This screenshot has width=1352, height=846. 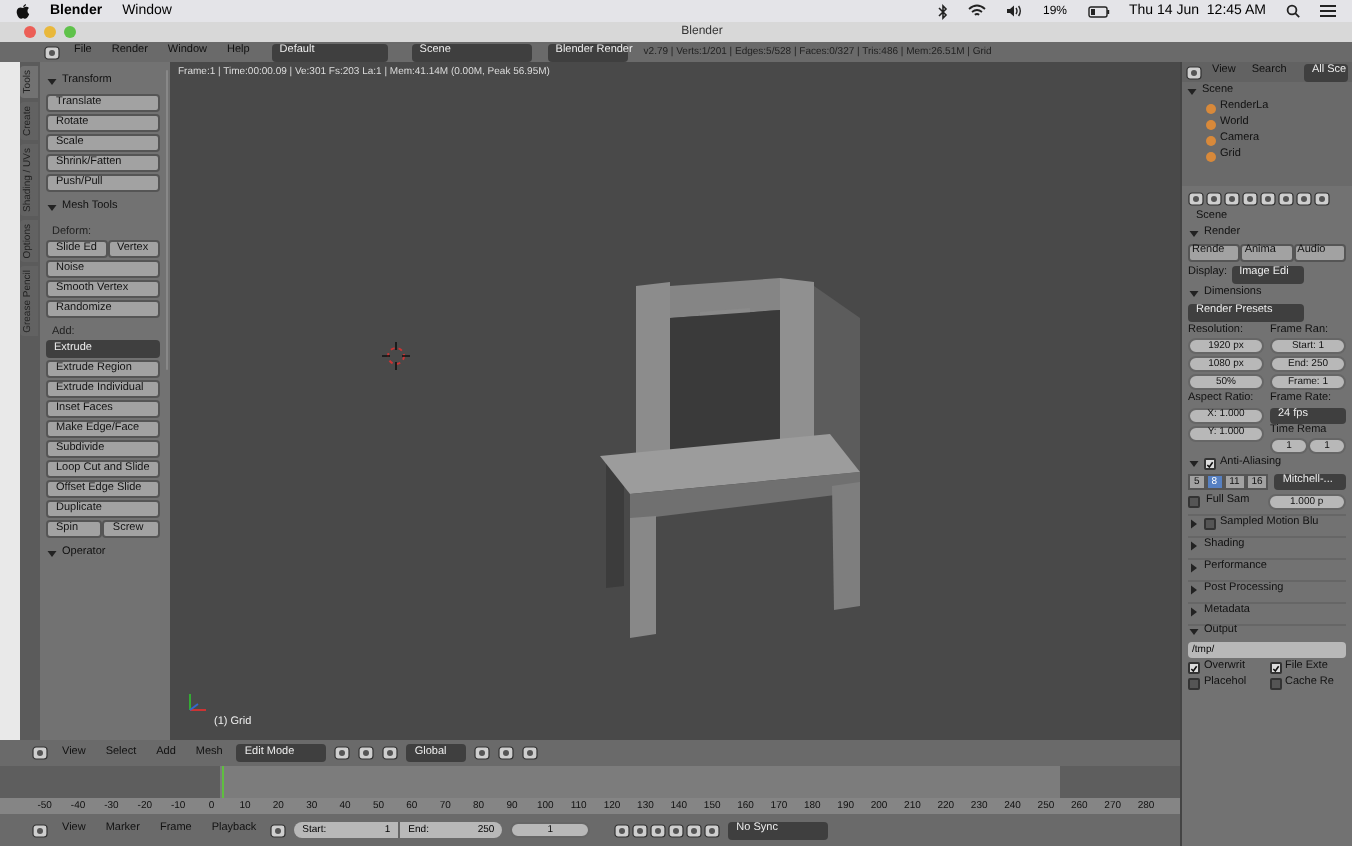 What do you see at coordinates (977, 11) in the screenshot?
I see `wifi-icon` at bounding box center [977, 11].